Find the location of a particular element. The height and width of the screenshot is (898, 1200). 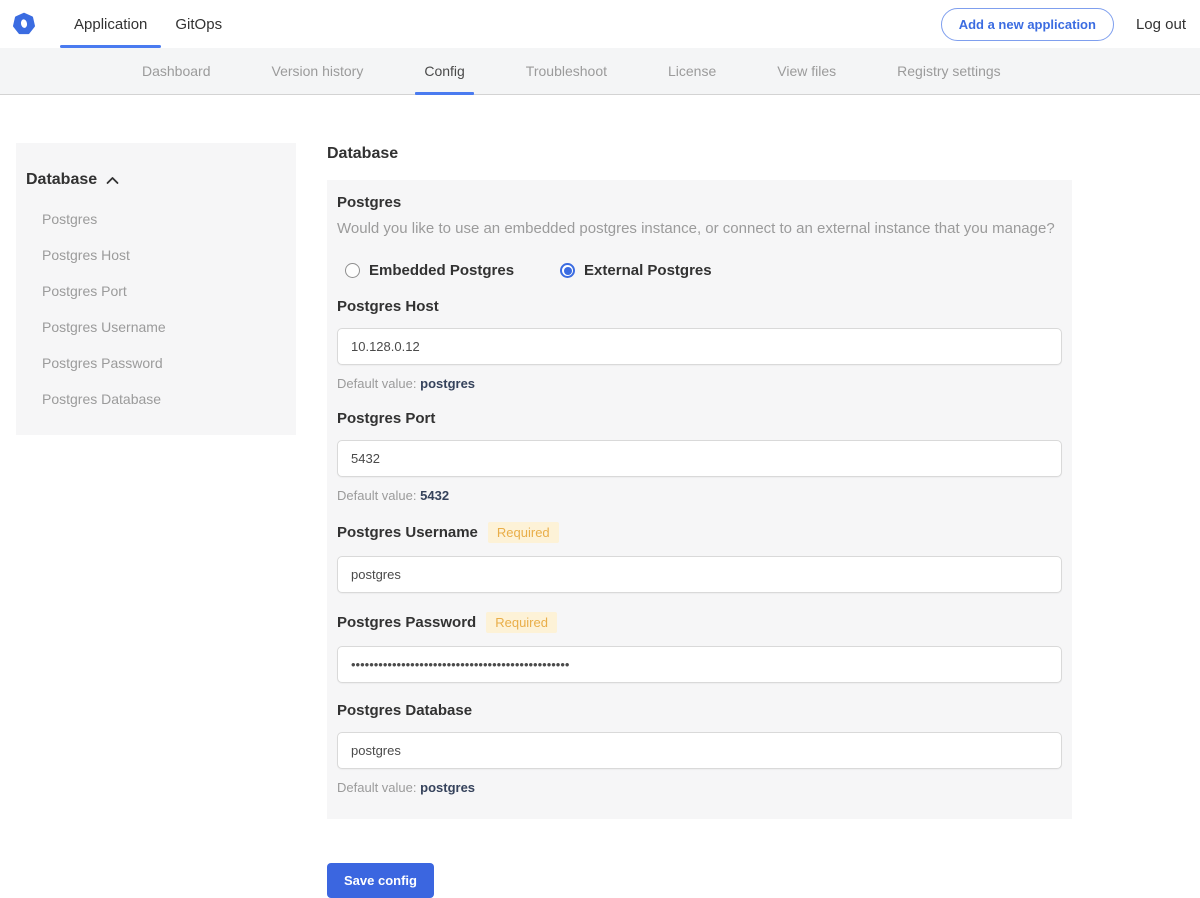

postgres-host-input is located at coordinates (699, 346).